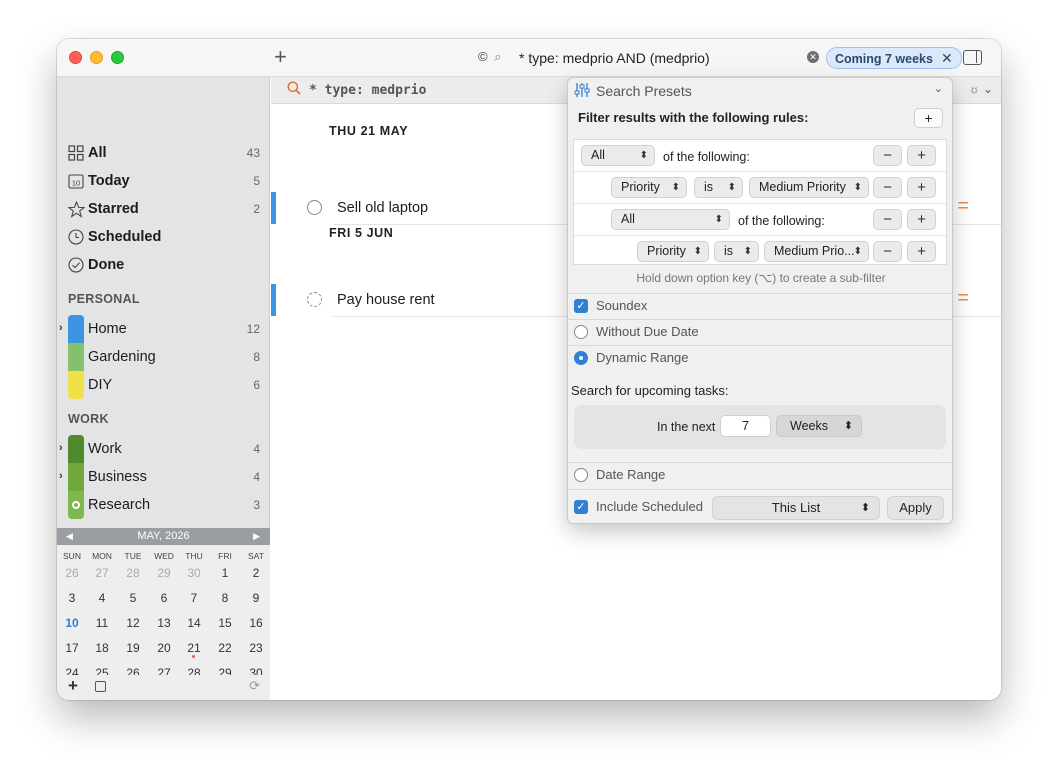  Describe the element at coordinates (273, 208) in the screenshot. I see `task-accent-bar` at that location.